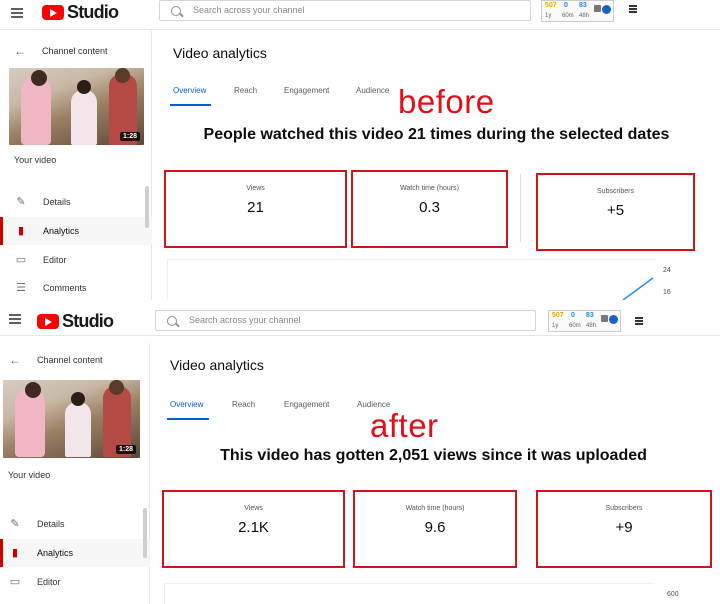  Describe the element at coordinates (673, 594) in the screenshot. I see `y-axis-tick: 600` at that location.